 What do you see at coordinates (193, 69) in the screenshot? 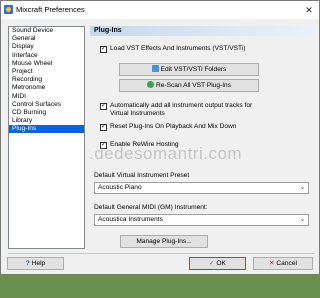
I see `edit-vst-folders-label: Edit VST/VSTi Folders` at bounding box center [193, 69].